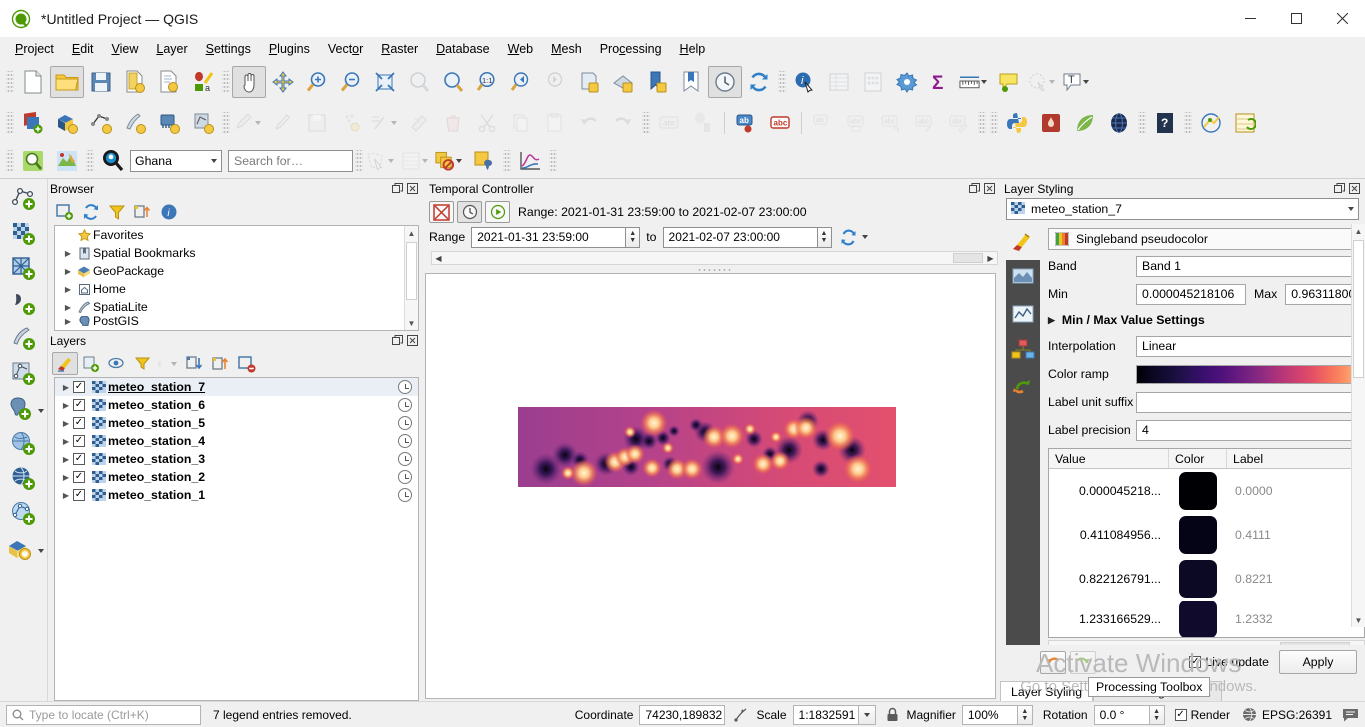 The height and width of the screenshot is (727, 1365). What do you see at coordinates (1195, 662) in the screenshot?
I see `live-update-checkbox: ✓` at bounding box center [1195, 662].